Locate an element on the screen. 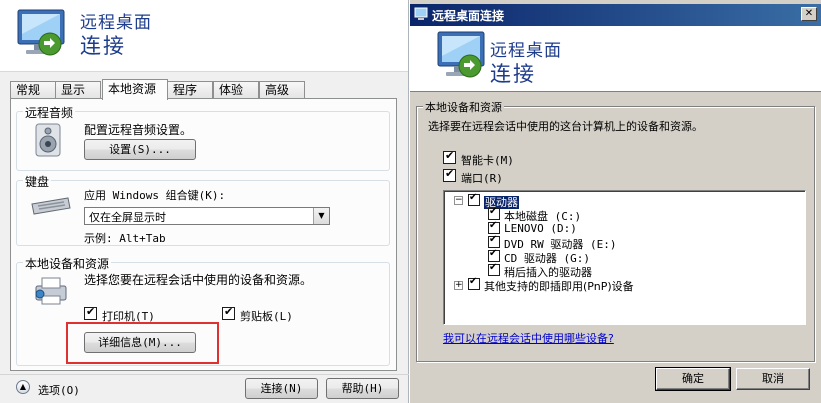 Image resolution: width=821 pixels, height=403 pixels. help-button: 帮助(H) is located at coordinates (362, 388).